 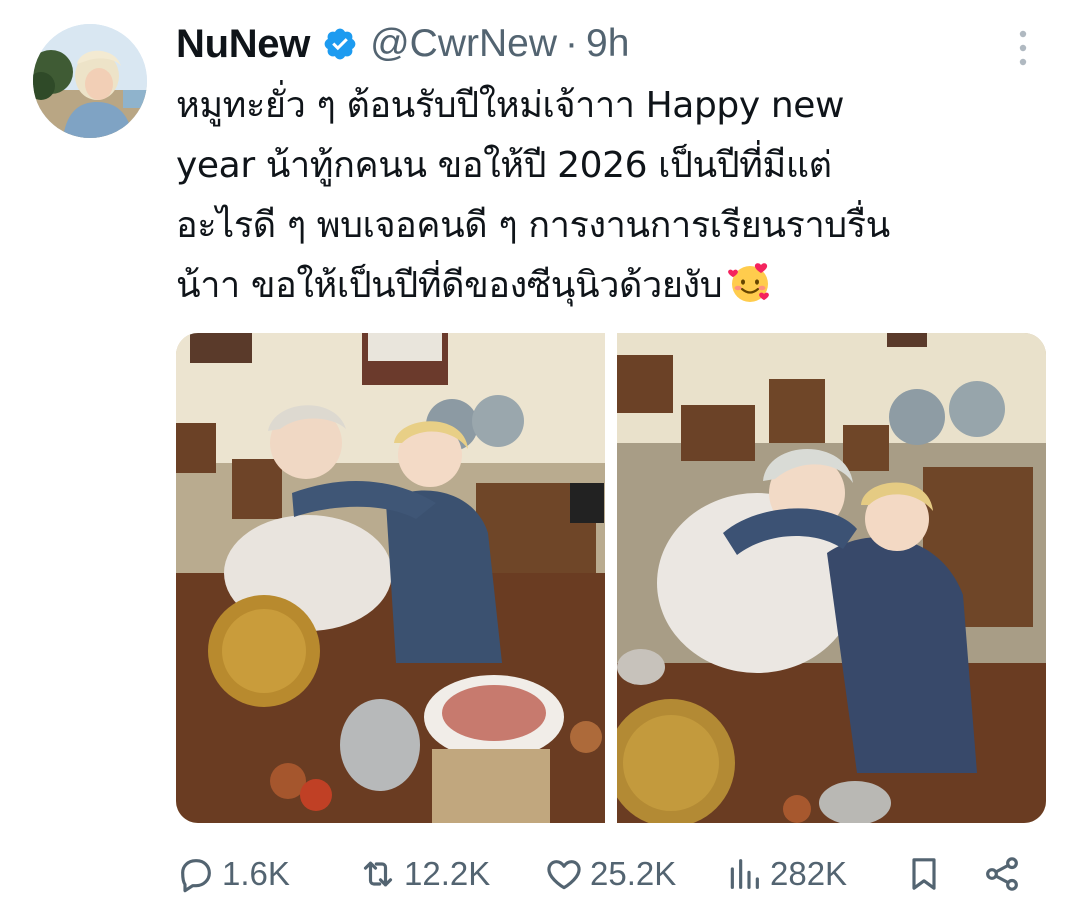 What do you see at coordinates (564, 875) in the screenshot?
I see `heart-icon` at bounding box center [564, 875].